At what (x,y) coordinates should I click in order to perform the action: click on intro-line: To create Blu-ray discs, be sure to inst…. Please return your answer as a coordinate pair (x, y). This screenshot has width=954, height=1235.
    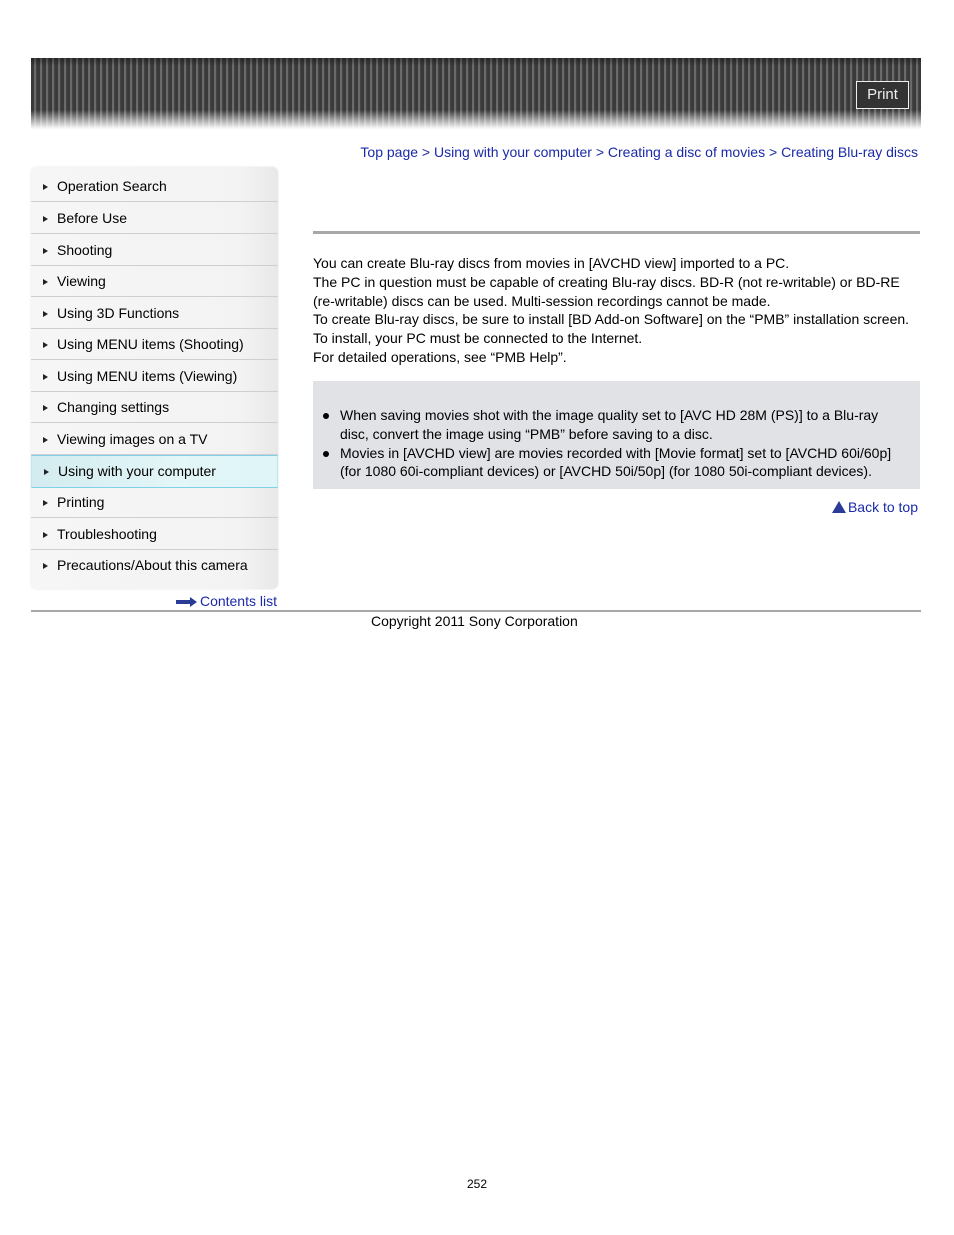
    Looking at the image, I should click on (611, 319).